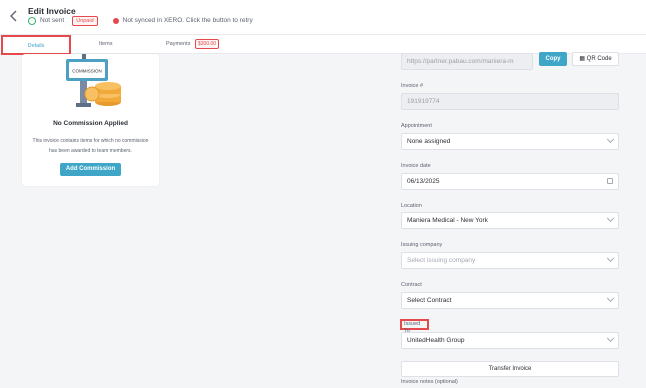 This screenshot has height=388, width=646. Describe the element at coordinates (467, 61) in the screenshot. I see `invoice-url-field: https://partner.pabau.com/maniera-m` at that location.